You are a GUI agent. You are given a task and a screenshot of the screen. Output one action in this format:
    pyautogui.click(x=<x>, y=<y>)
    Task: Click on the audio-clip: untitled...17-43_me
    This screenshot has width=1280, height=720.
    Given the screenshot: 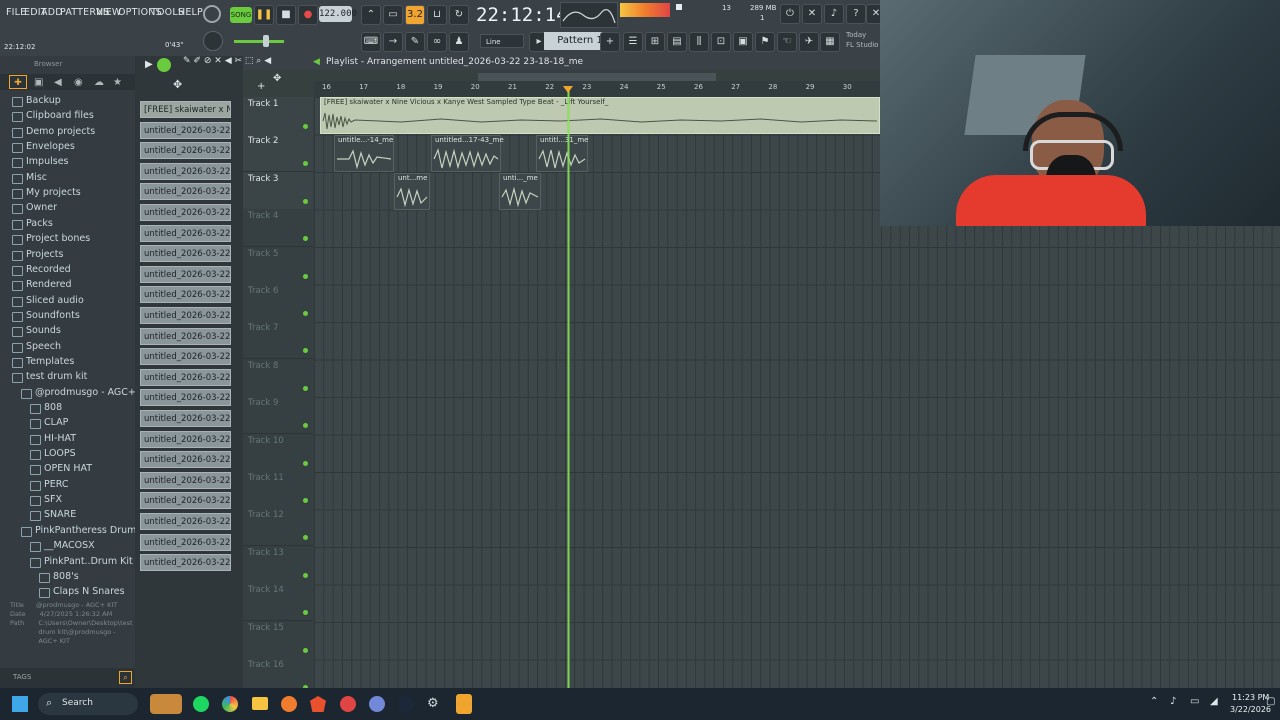 What is the action you would take?
    pyautogui.click(x=467, y=153)
    